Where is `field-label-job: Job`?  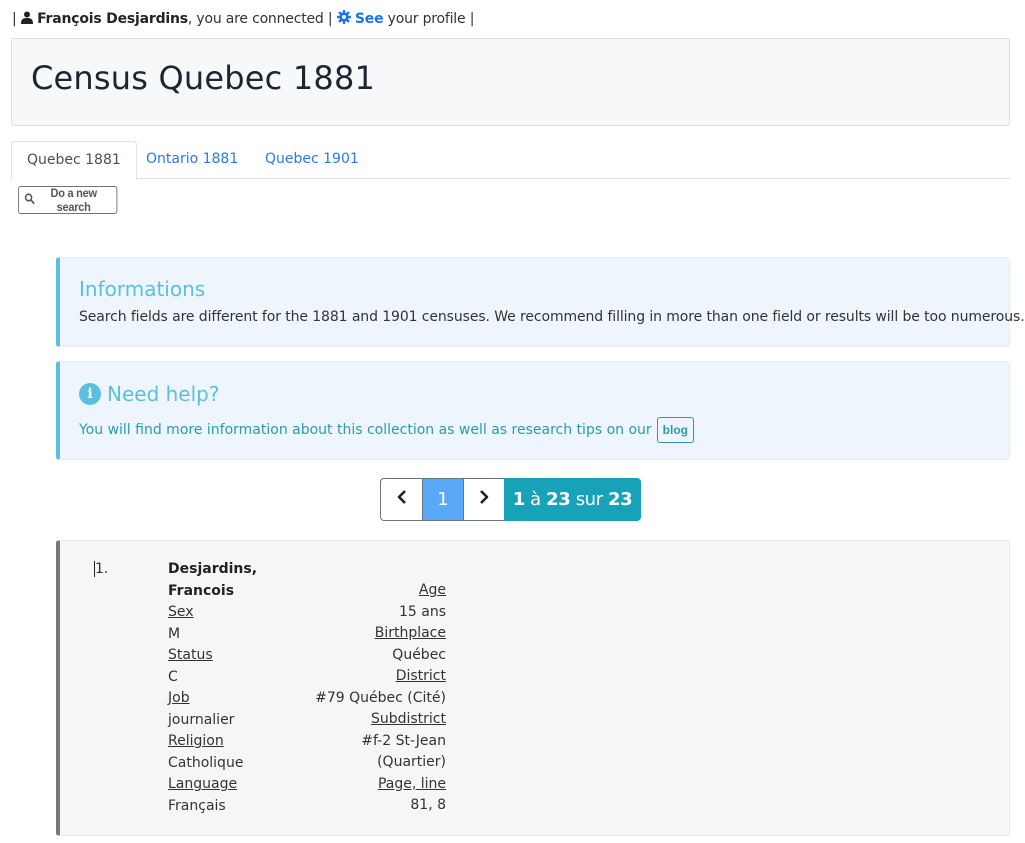 field-label-job: Job is located at coordinates (179, 698).